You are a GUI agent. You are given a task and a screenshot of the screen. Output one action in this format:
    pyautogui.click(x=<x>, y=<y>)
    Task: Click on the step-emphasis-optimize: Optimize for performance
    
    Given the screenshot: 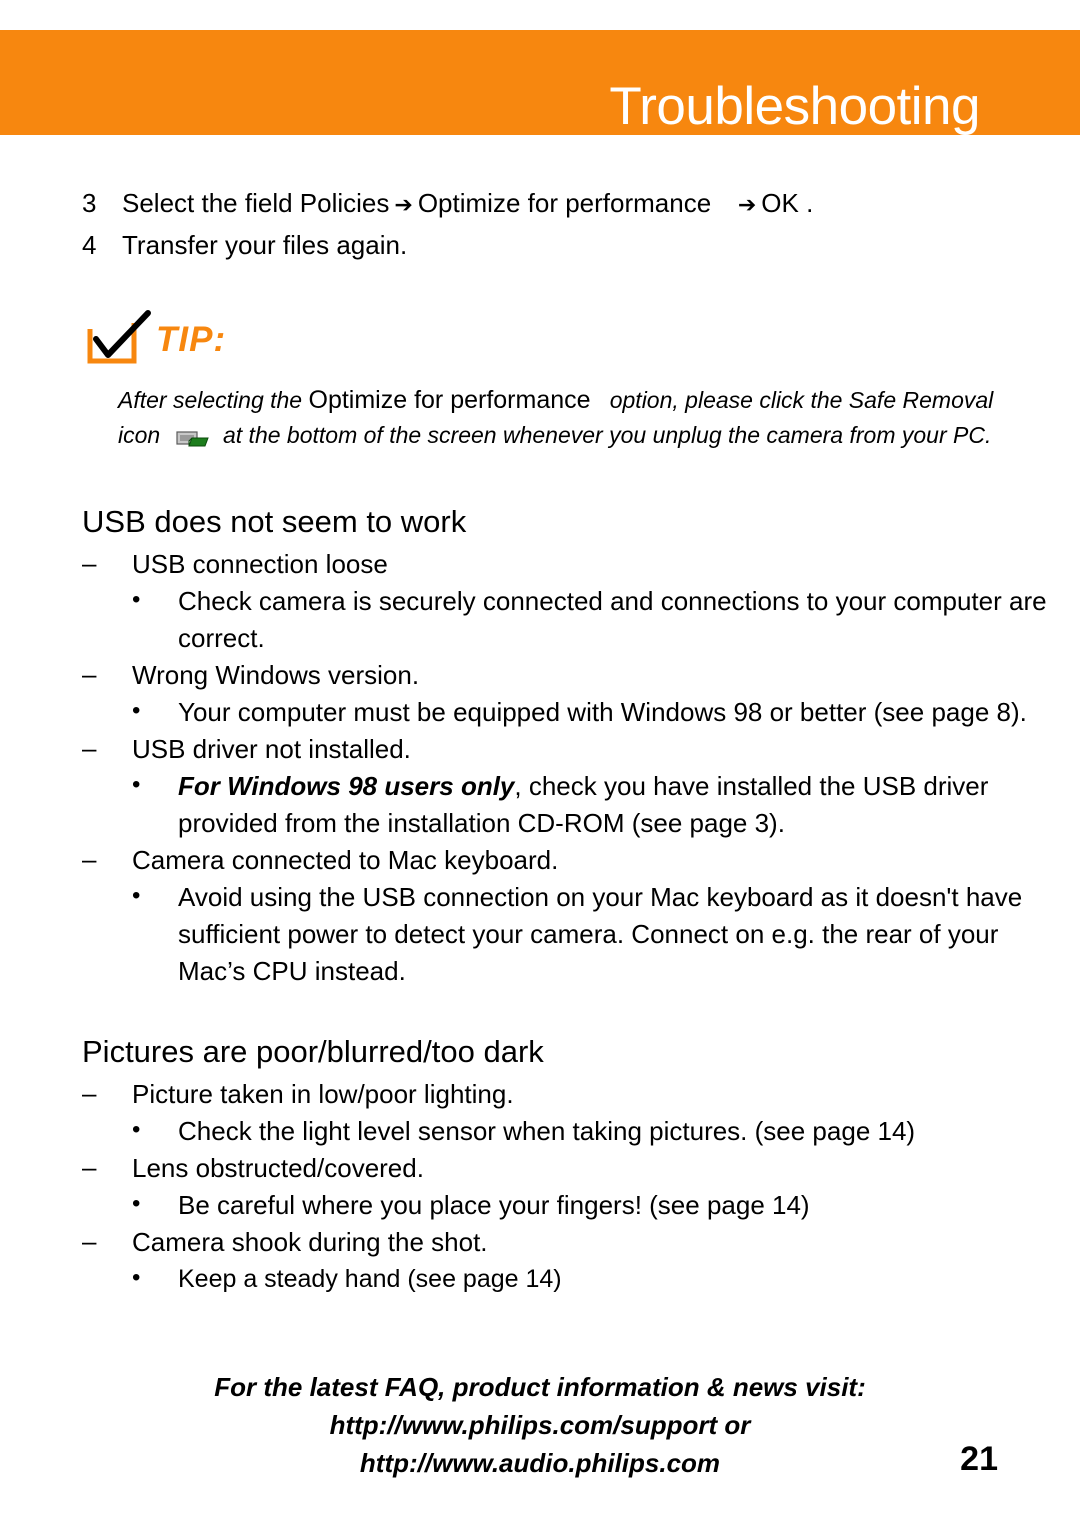 What is the action you would take?
    pyautogui.click(x=564, y=203)
    